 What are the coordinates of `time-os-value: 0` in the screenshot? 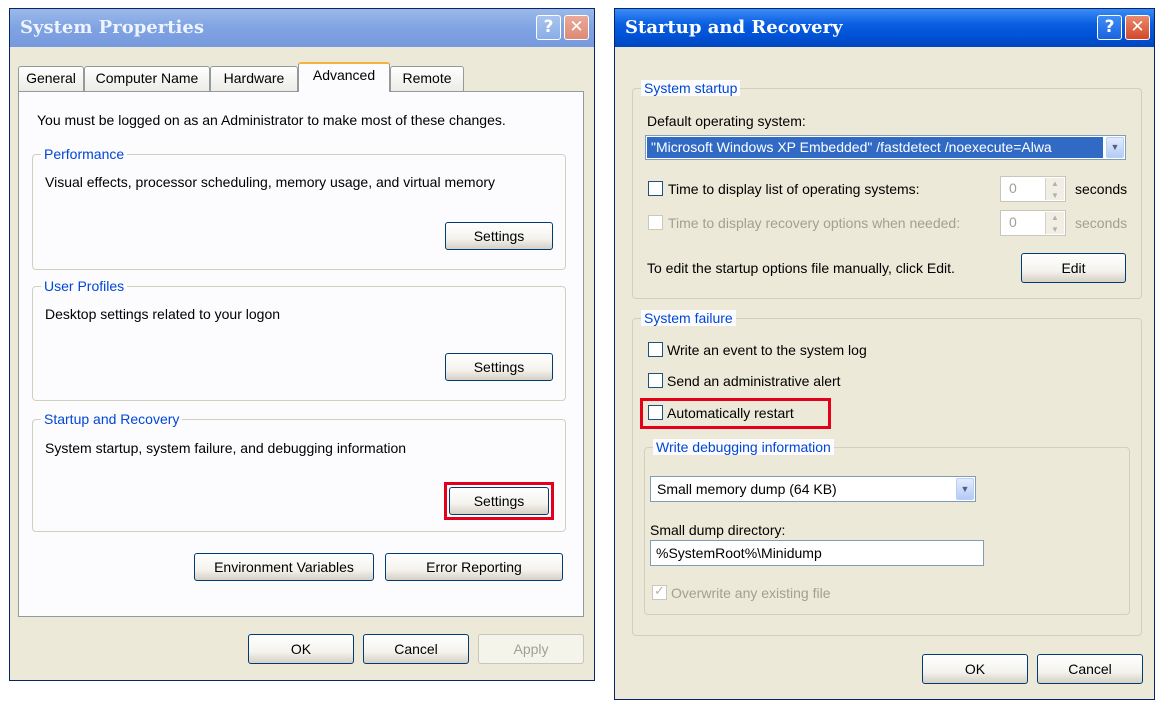 It's located at (1013, 188).